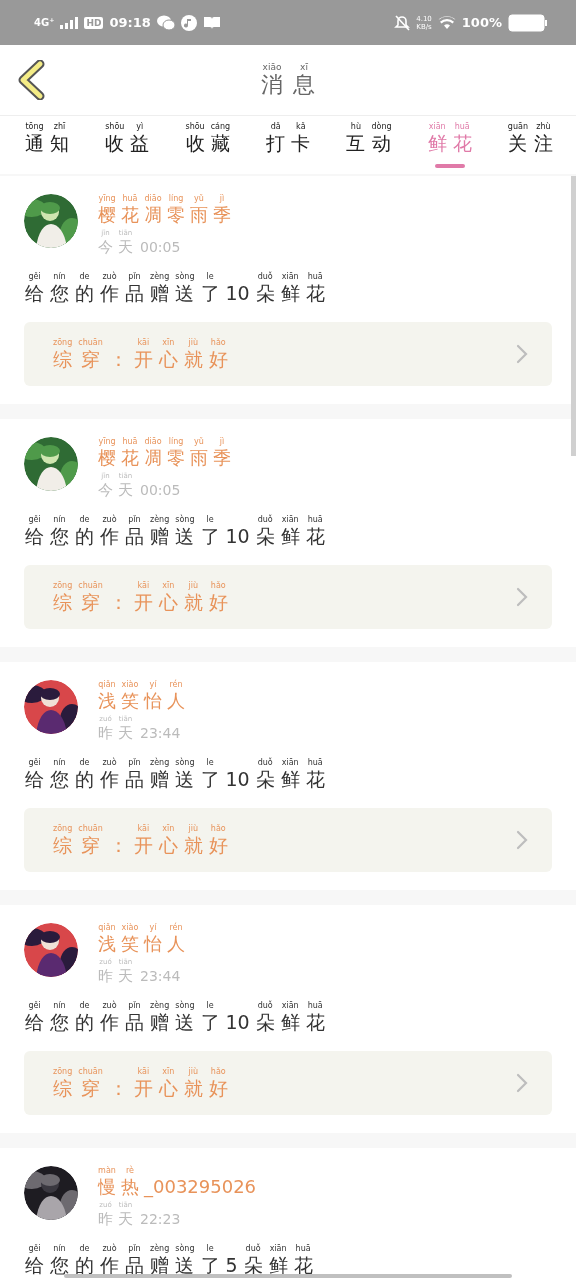 The width and height of the screenshot is (576, 1280). I want to click on signal-icon, so click(69, 22).